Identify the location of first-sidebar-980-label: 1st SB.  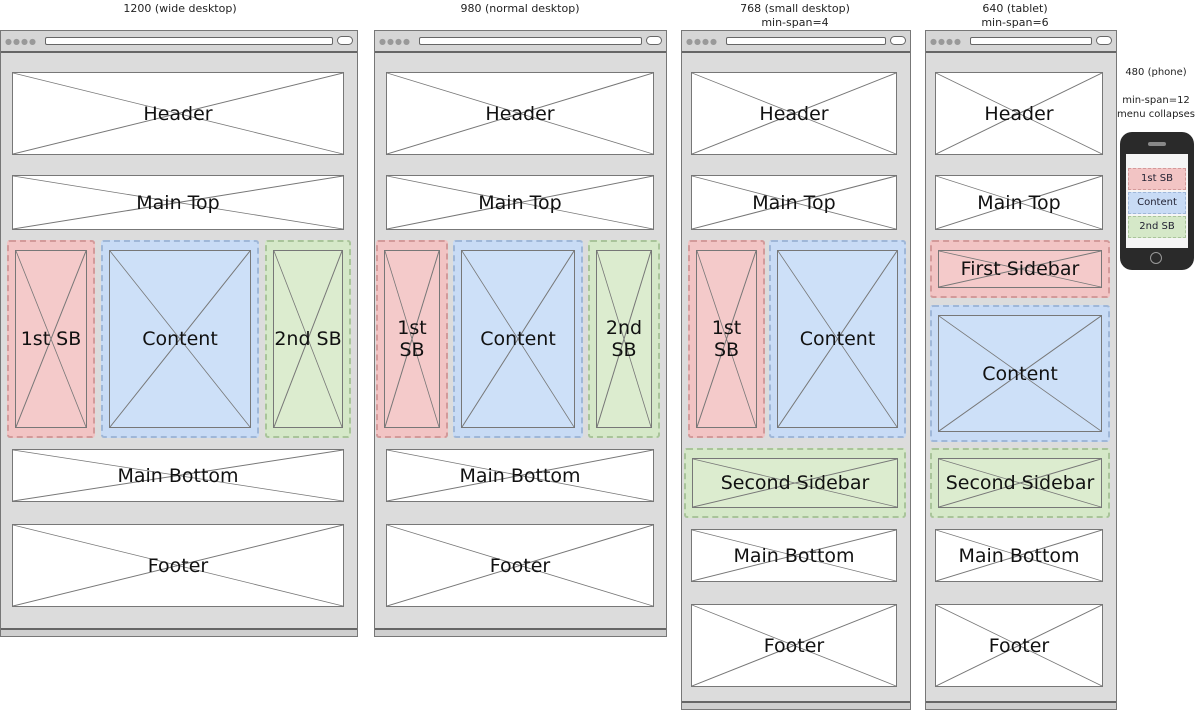
(412, 339).